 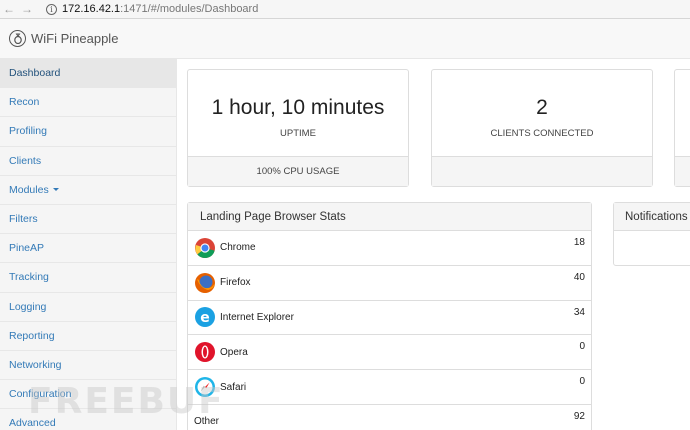 What do you see at coordinates (74, 38) in the screenshot?
I see `brand-name: WiFi Pineapple` at bounding box center [74, 38].